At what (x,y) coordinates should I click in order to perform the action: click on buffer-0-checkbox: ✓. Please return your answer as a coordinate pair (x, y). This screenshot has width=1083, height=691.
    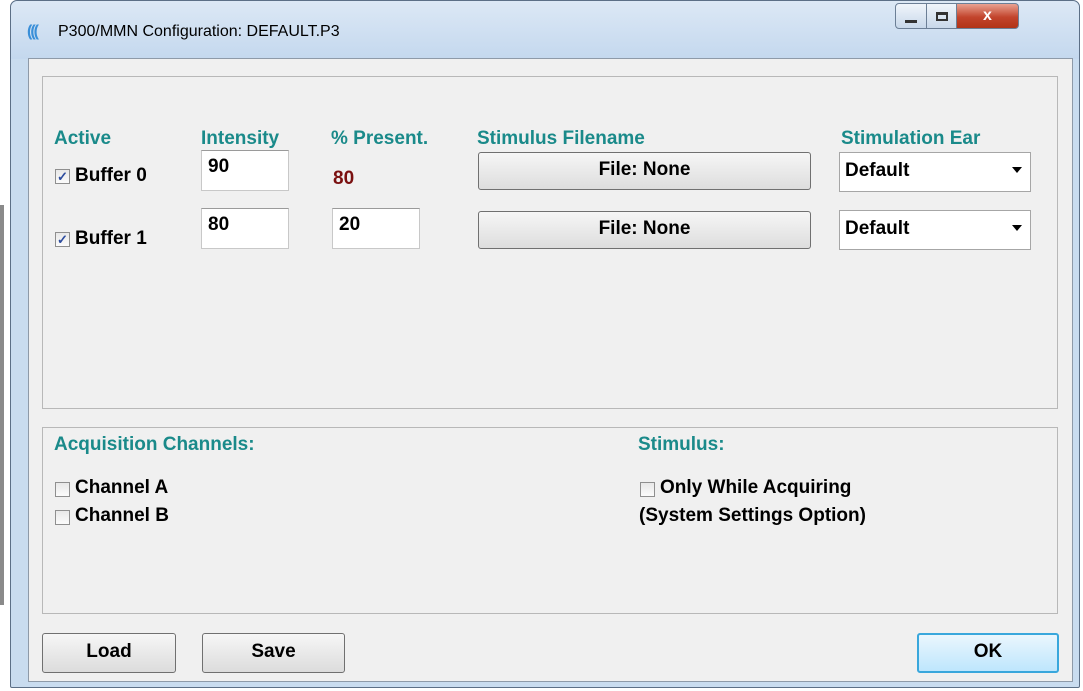
    Looking at the image, I should click on (62, 176).